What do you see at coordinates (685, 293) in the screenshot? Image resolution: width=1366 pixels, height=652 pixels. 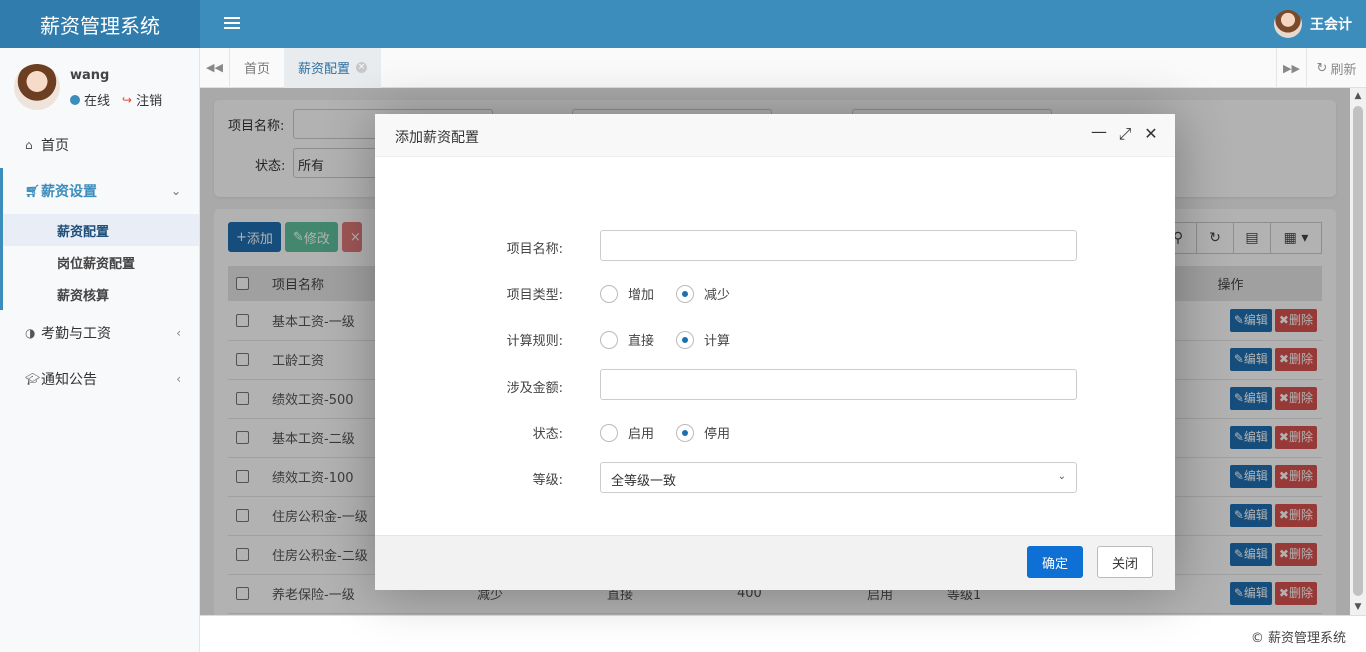 I see `type-decrease-radio` at bounding box center [685, 293].